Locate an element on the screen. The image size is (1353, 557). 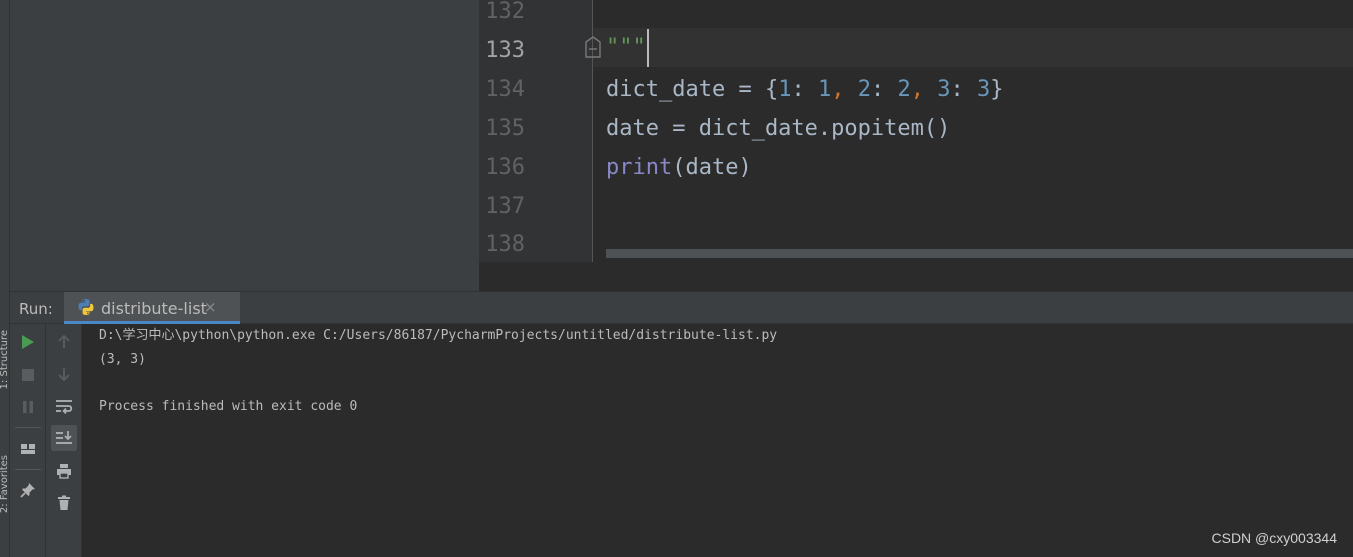
pin-icon is located at coordinates (28, 490).